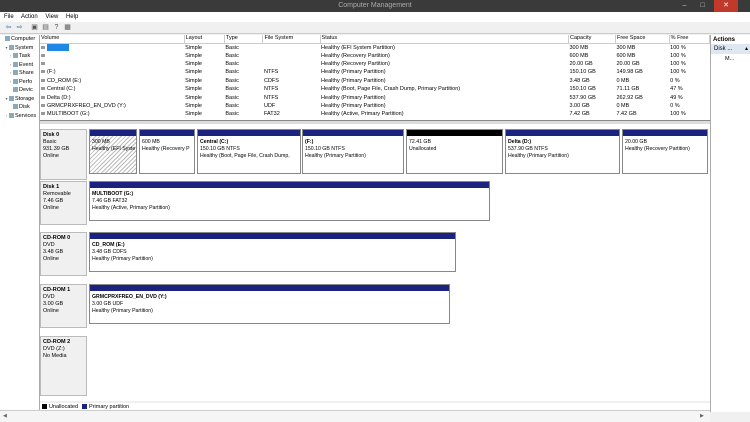 This screenshot has width=750, height=422. What do you see at coordinates (29, 17) in the screenshot?
I see `menu-action: Action` at bounding box center [29, 17].